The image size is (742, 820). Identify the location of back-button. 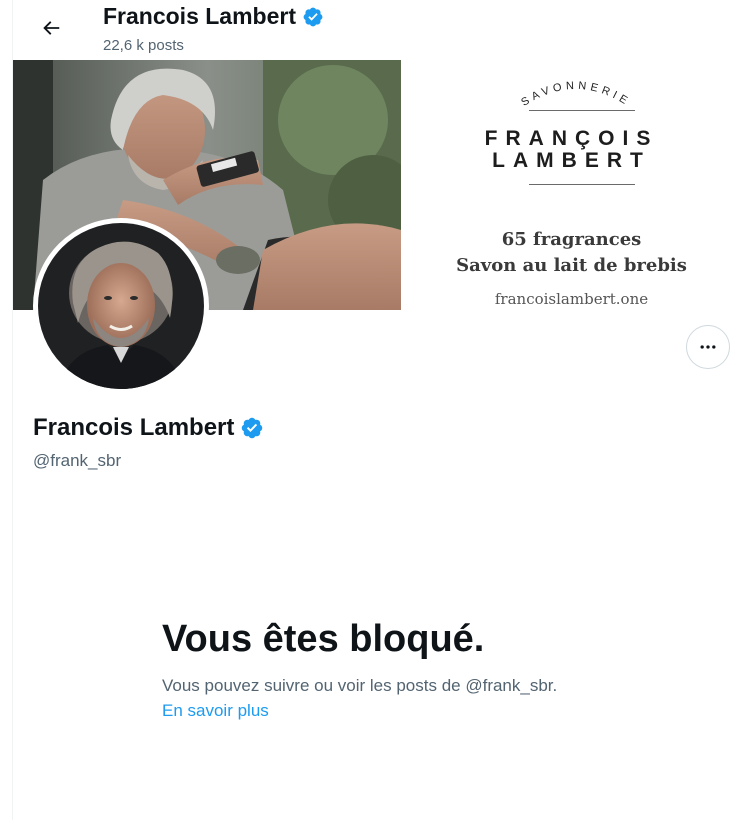
(51, 28).